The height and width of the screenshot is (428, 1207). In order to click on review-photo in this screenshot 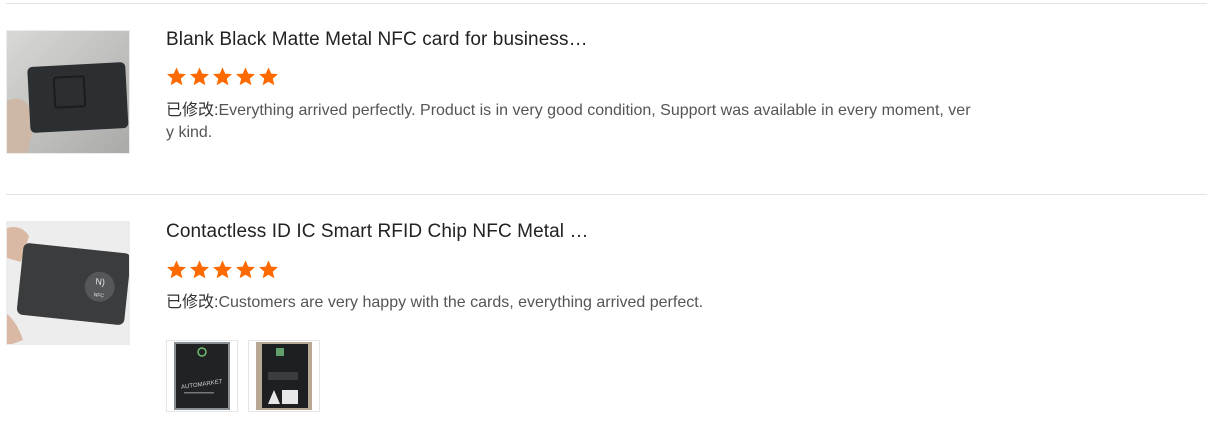, I will do `click(284, 376)`.